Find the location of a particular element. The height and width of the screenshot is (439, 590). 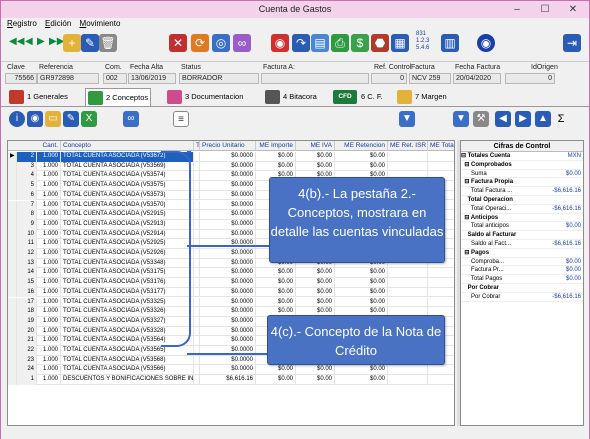

control-line: Total Factura ... -$6,616.16 is located at coordinates (522, 191).